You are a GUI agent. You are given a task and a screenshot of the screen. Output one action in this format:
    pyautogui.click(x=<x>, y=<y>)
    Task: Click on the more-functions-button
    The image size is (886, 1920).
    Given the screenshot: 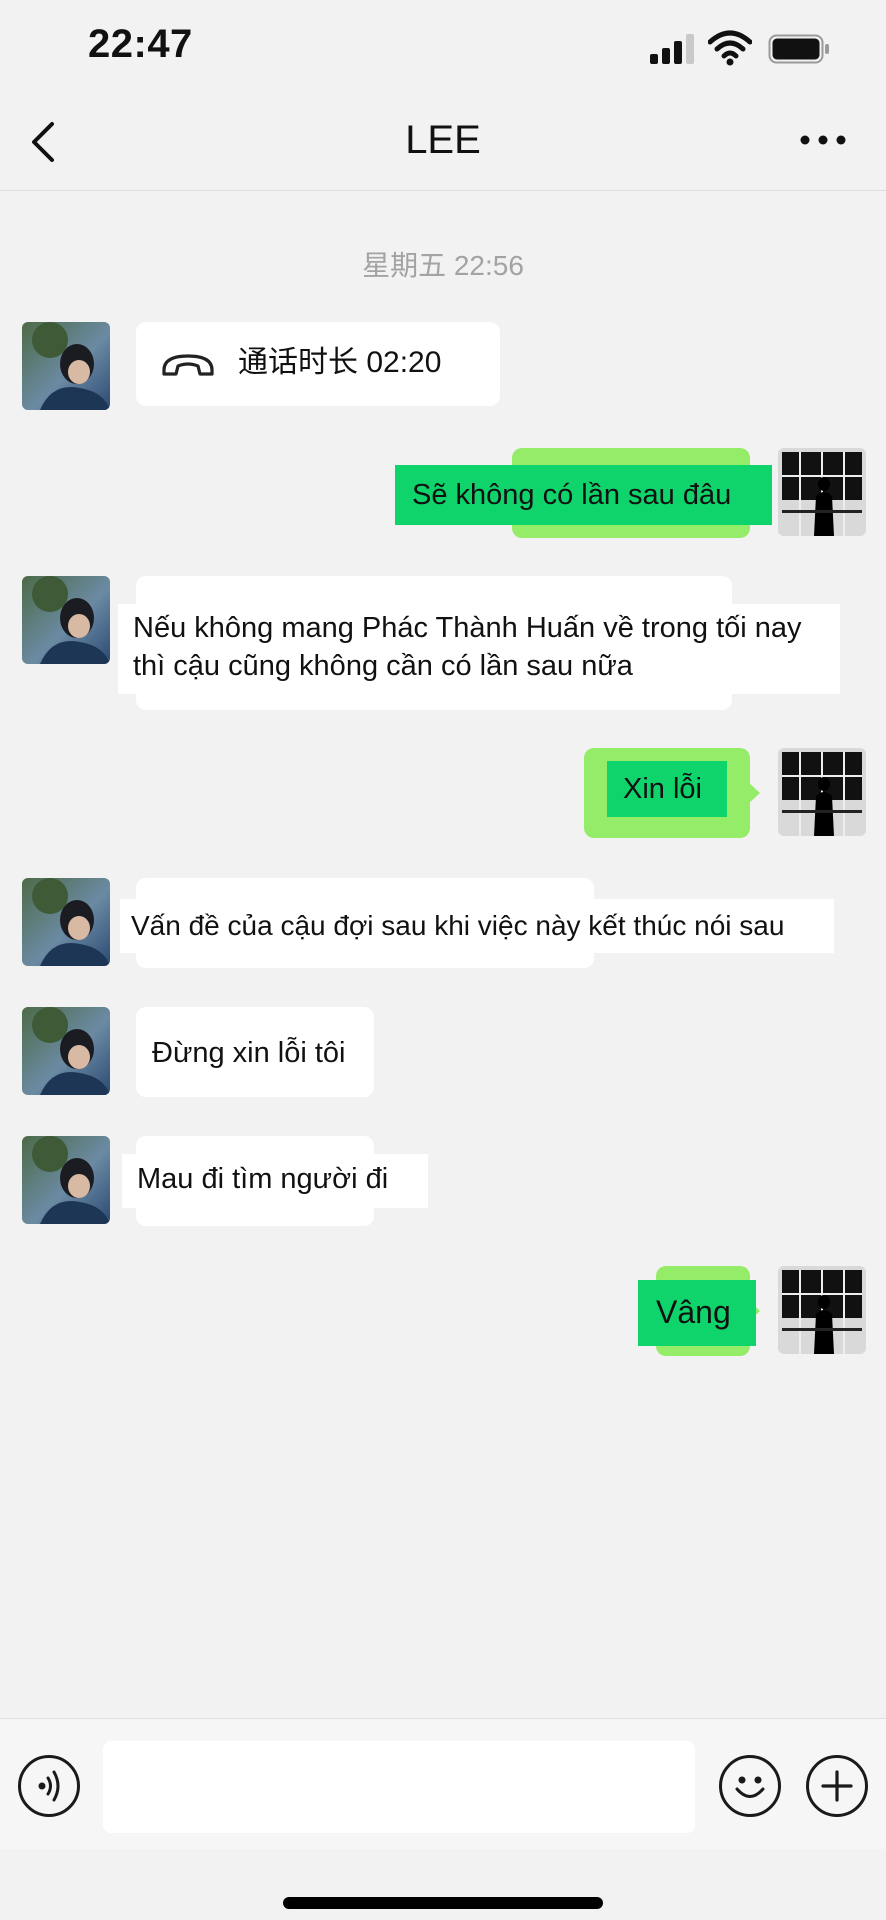 What is the action you would take?
    pyautogui.click(x=837, y=1786)
    